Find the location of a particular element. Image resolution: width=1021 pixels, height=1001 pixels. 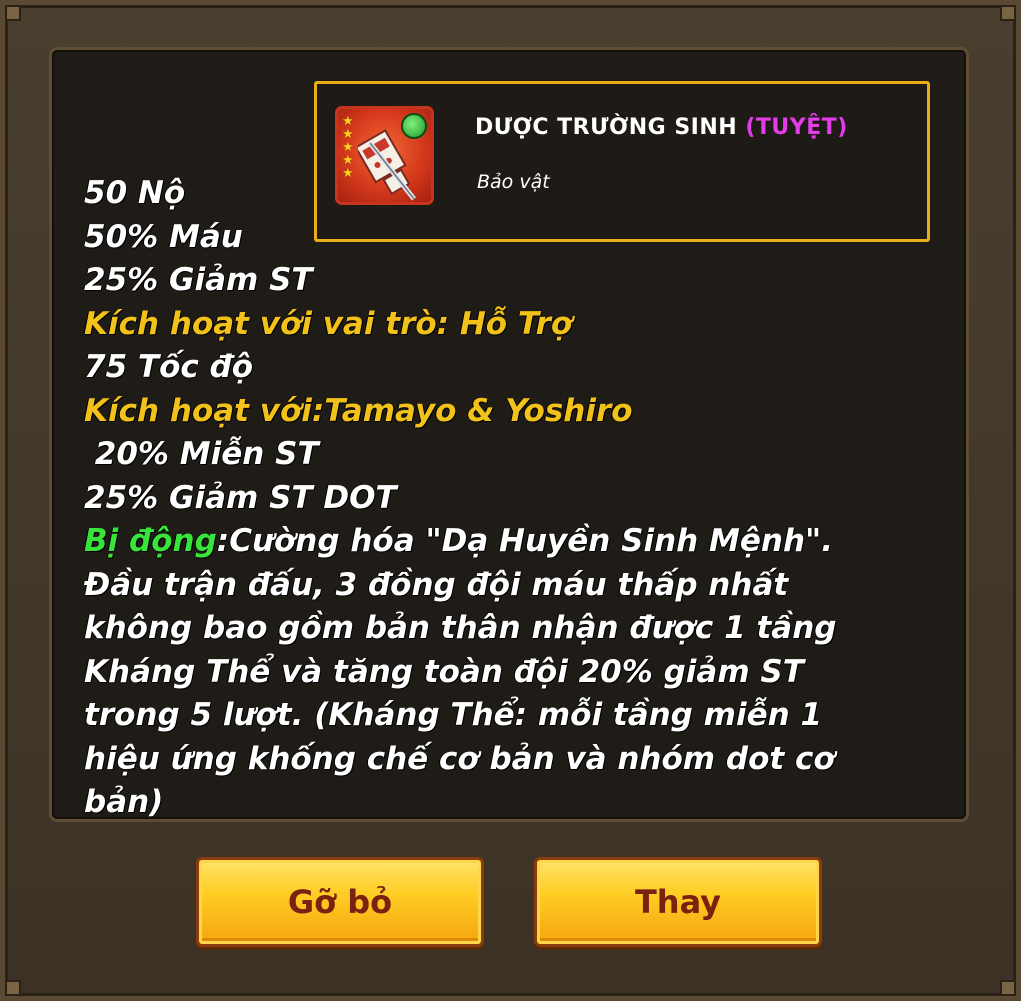

star-rating: ★ ★ ★ ★ ★ is located at coordinates (348, 147).